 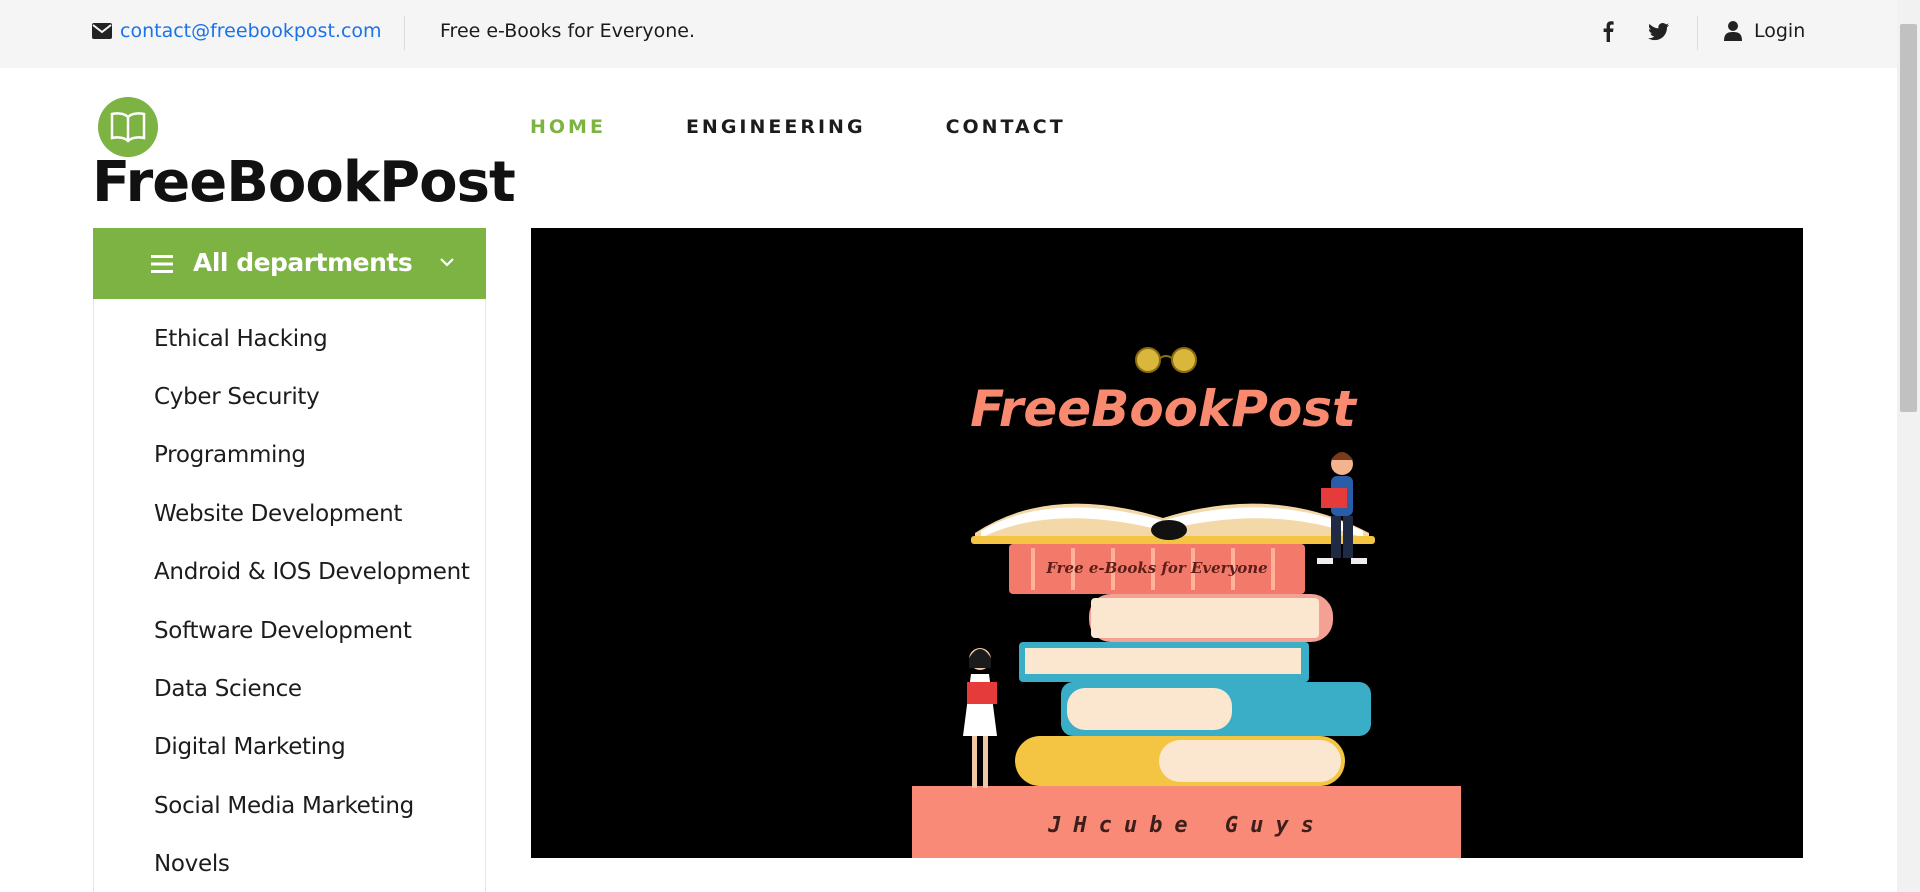 I want to click on department-item: Novels, so click(x=192, y=864).